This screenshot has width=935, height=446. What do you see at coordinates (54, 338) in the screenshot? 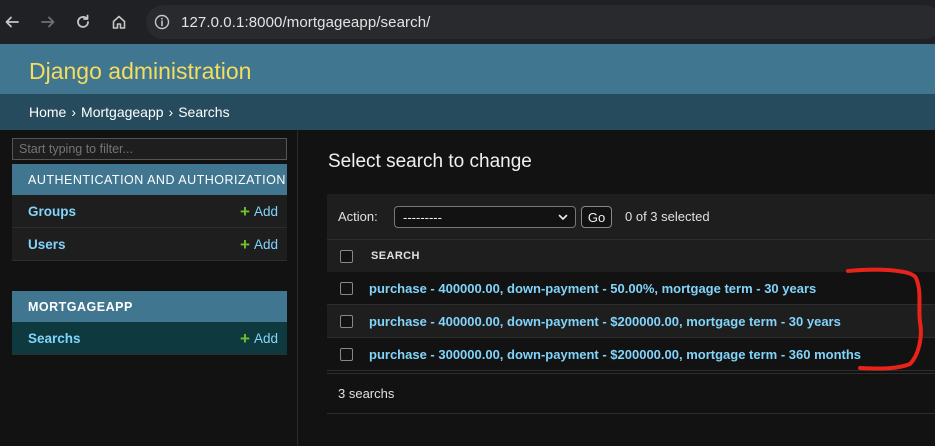
I see `searchs-link: Searchs` at bounding box center [54, 338].